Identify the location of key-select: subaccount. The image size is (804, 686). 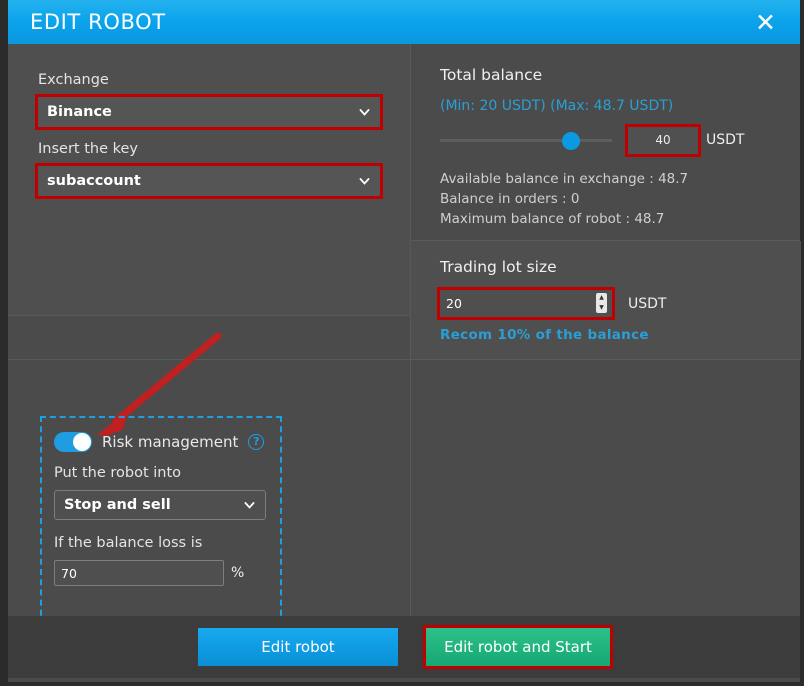
(209, 181).